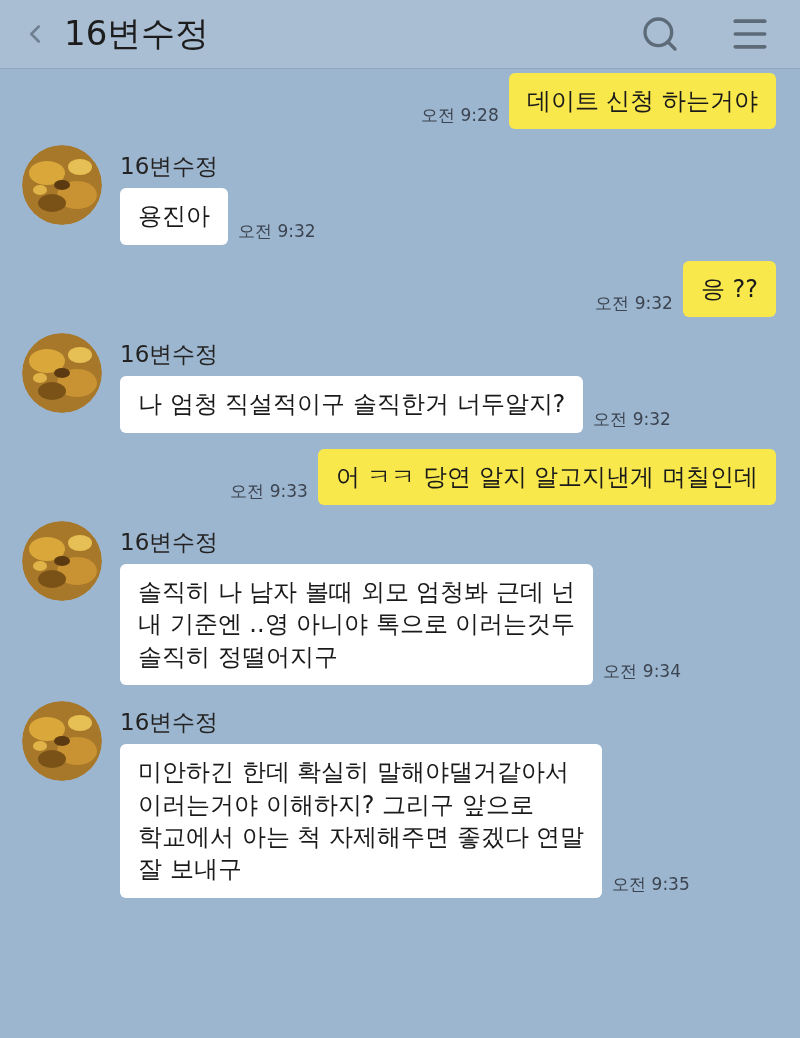  I want to click on received-message: 미안하긴 한데 확실히 말해야댈거같아서 이러는거야 이해하지? 그리구 앞으로 학교에서 아는 척 자제해주면 좋겠다 연말 잘 보내구, so click(361, 821).